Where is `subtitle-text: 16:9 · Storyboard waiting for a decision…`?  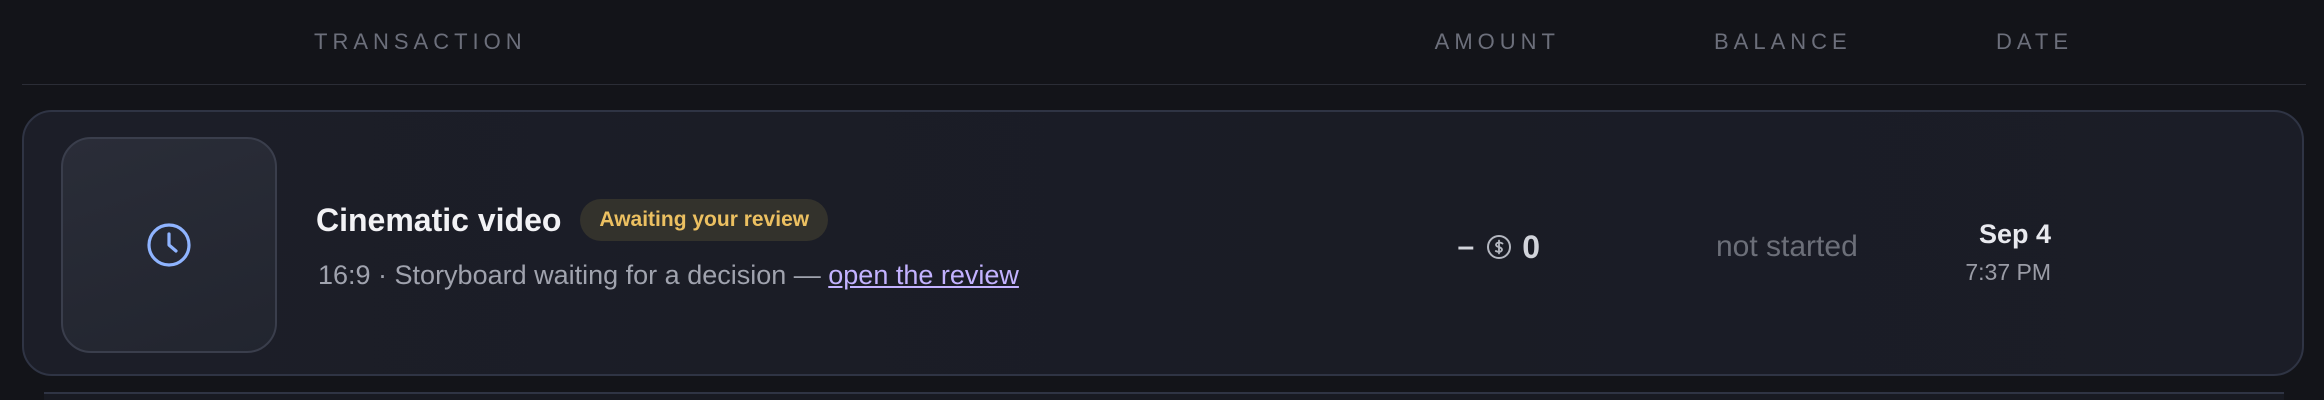 subtitle-text: 16:9 · Storyboard waiting for a decision… is located at coordinates (573, 275).